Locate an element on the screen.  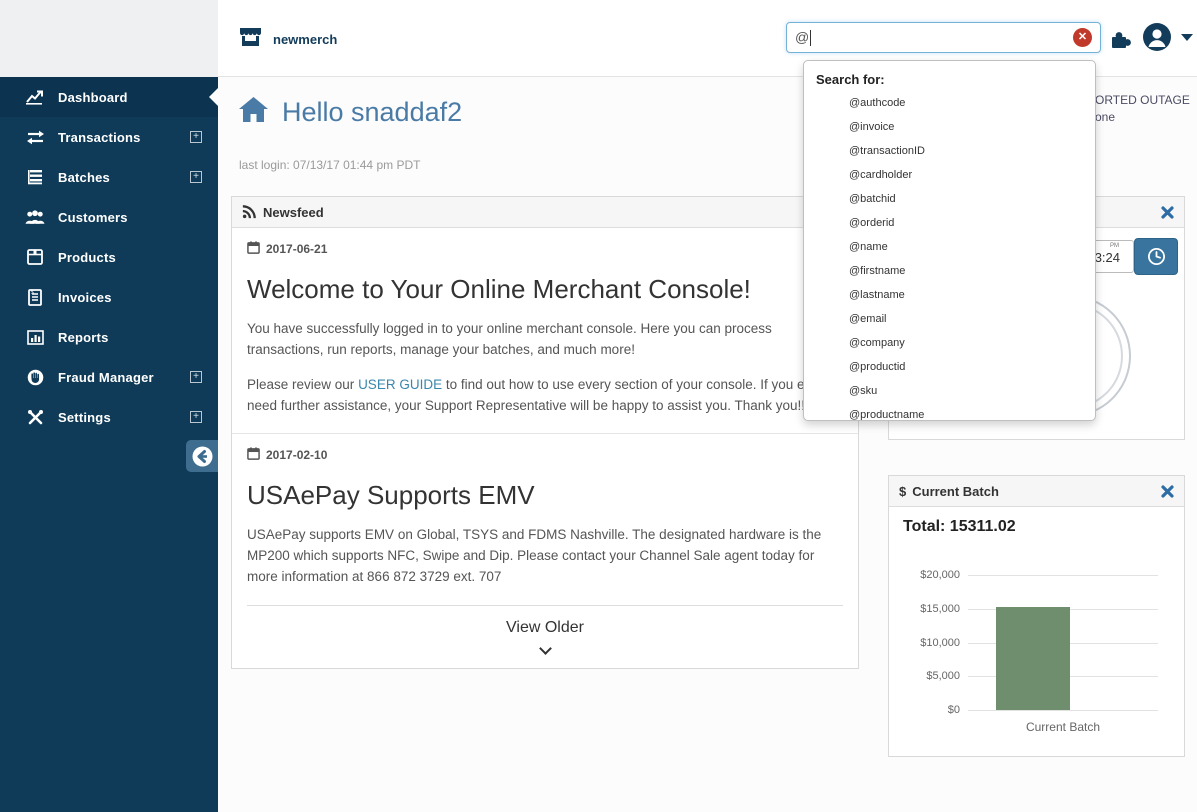
current-batch-header: $ Current Batch is located at coordinates (1036, 491).